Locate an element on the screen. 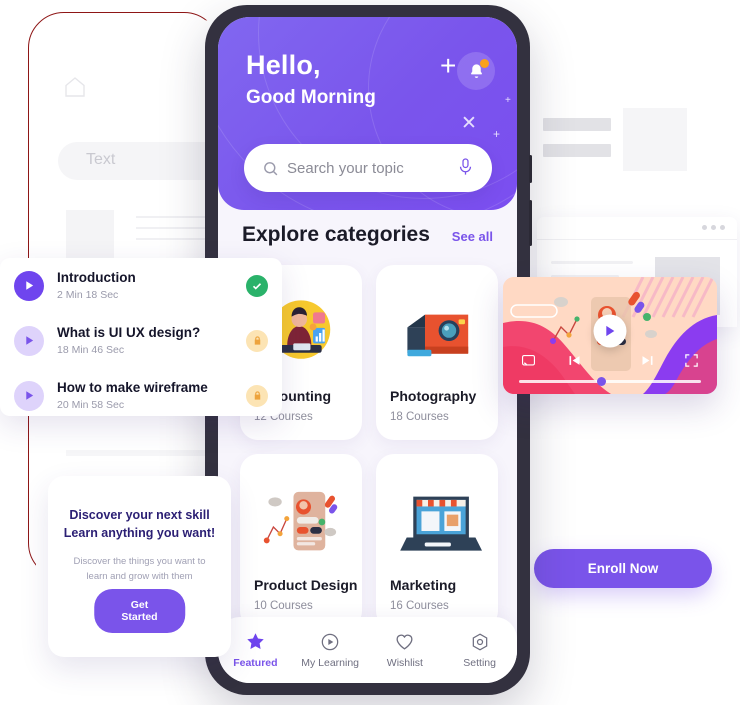 This screenshot has height=705, width=740. get-started-button: Get Started is located at coordinates (139, 611).